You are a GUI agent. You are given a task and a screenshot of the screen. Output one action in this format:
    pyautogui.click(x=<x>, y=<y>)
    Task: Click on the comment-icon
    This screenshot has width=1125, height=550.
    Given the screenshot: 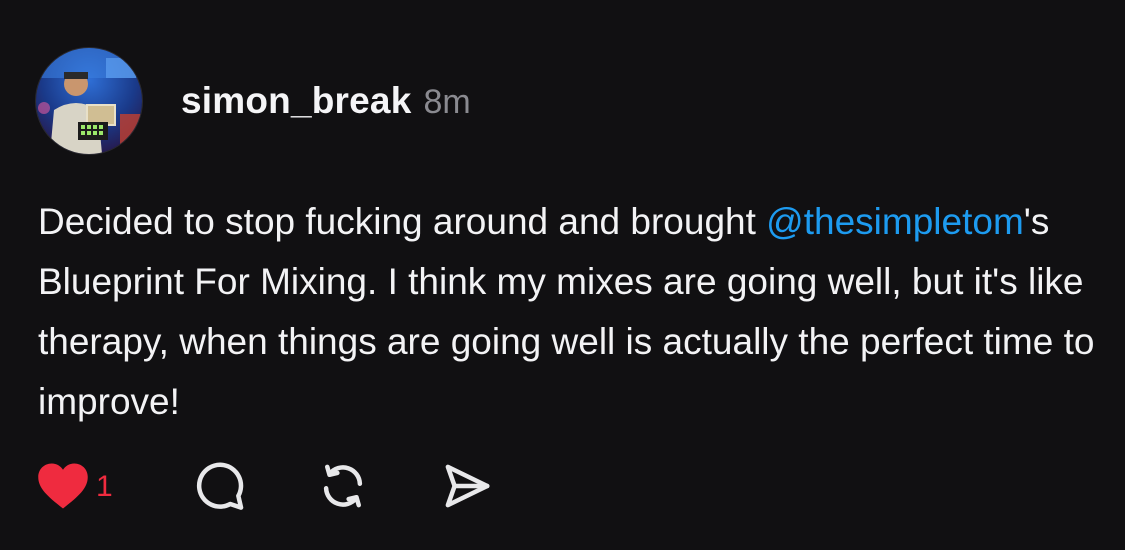 What is the action you would take?
    pyautogui.click(x=220, y=486)
    